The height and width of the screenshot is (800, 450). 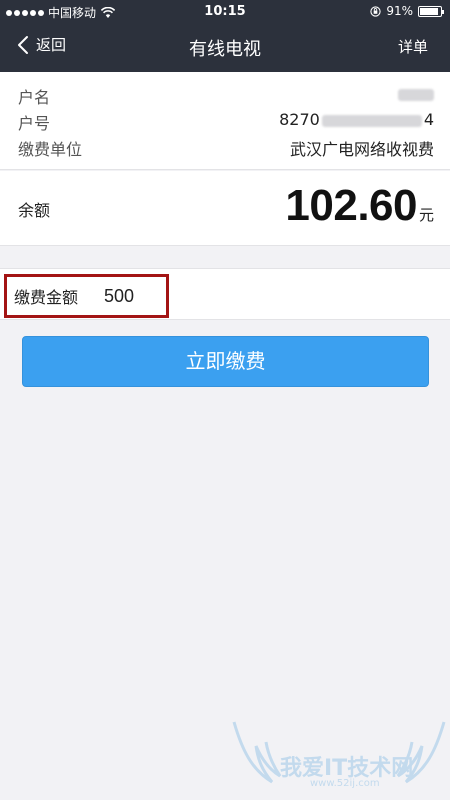 What do you see at coordinates (225, 12) in the screenshot?
I see `status-bar: 中国移动 10:15 91%` at bounding box center [225, 12].